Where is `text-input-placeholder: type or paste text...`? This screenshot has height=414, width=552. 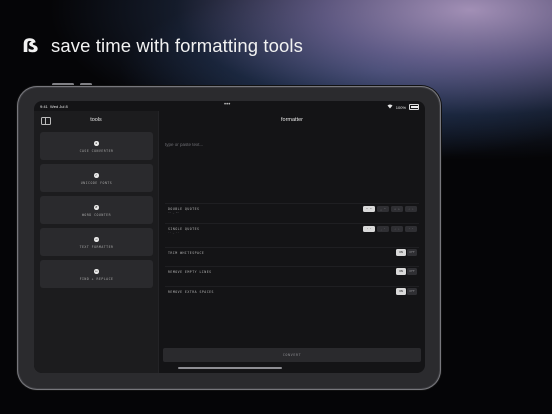 text-input-placeholder: type or paste text... is located at coordinates (184, 144).